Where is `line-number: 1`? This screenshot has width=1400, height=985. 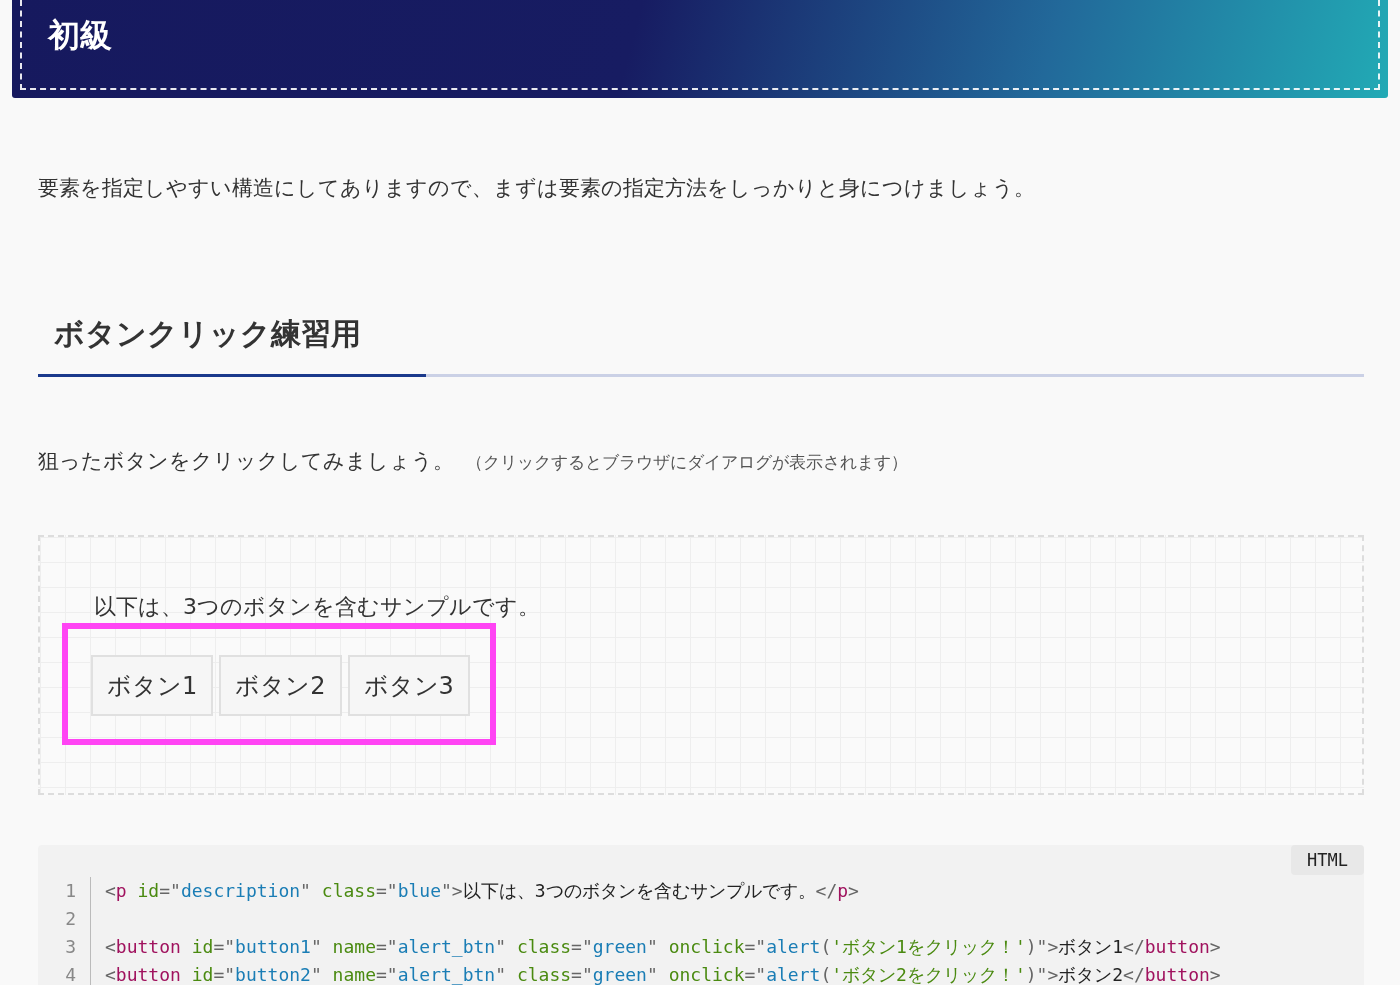 line-number: 1 is located at coordinates (64, 891).